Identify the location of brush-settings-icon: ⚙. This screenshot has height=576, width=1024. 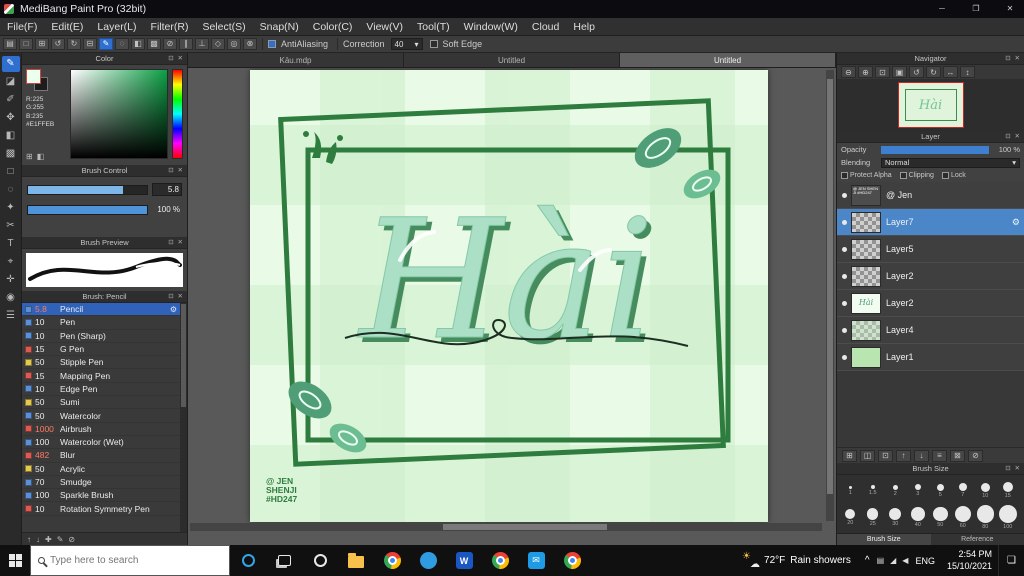
(173, 309).